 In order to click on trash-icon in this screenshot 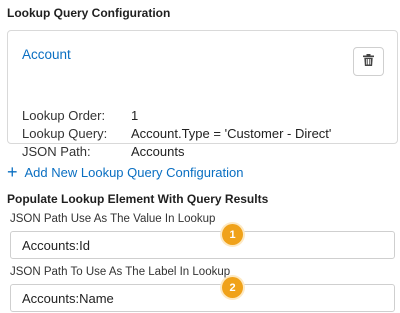, I will do `click(368, 62)`.